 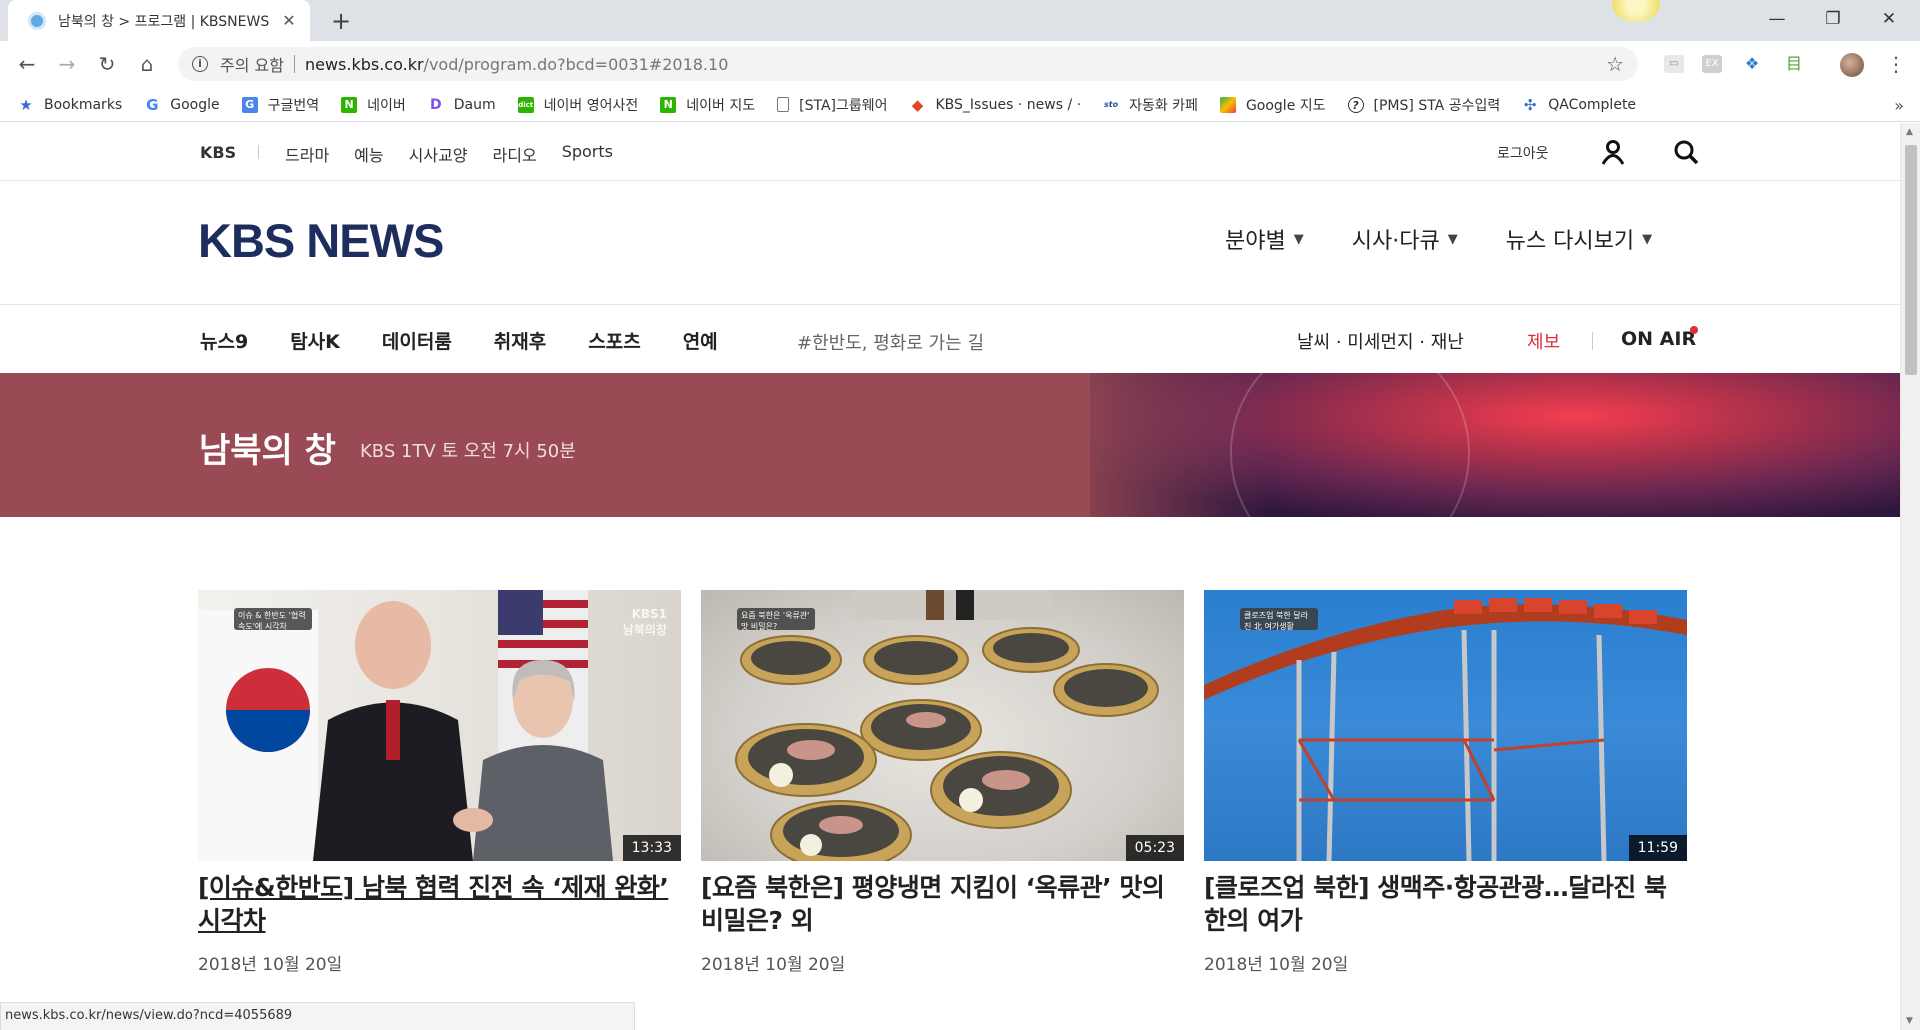 I want to click on url-path: /vod/program.do?bcd=0031#2018.10, so click(x=576, y=64).